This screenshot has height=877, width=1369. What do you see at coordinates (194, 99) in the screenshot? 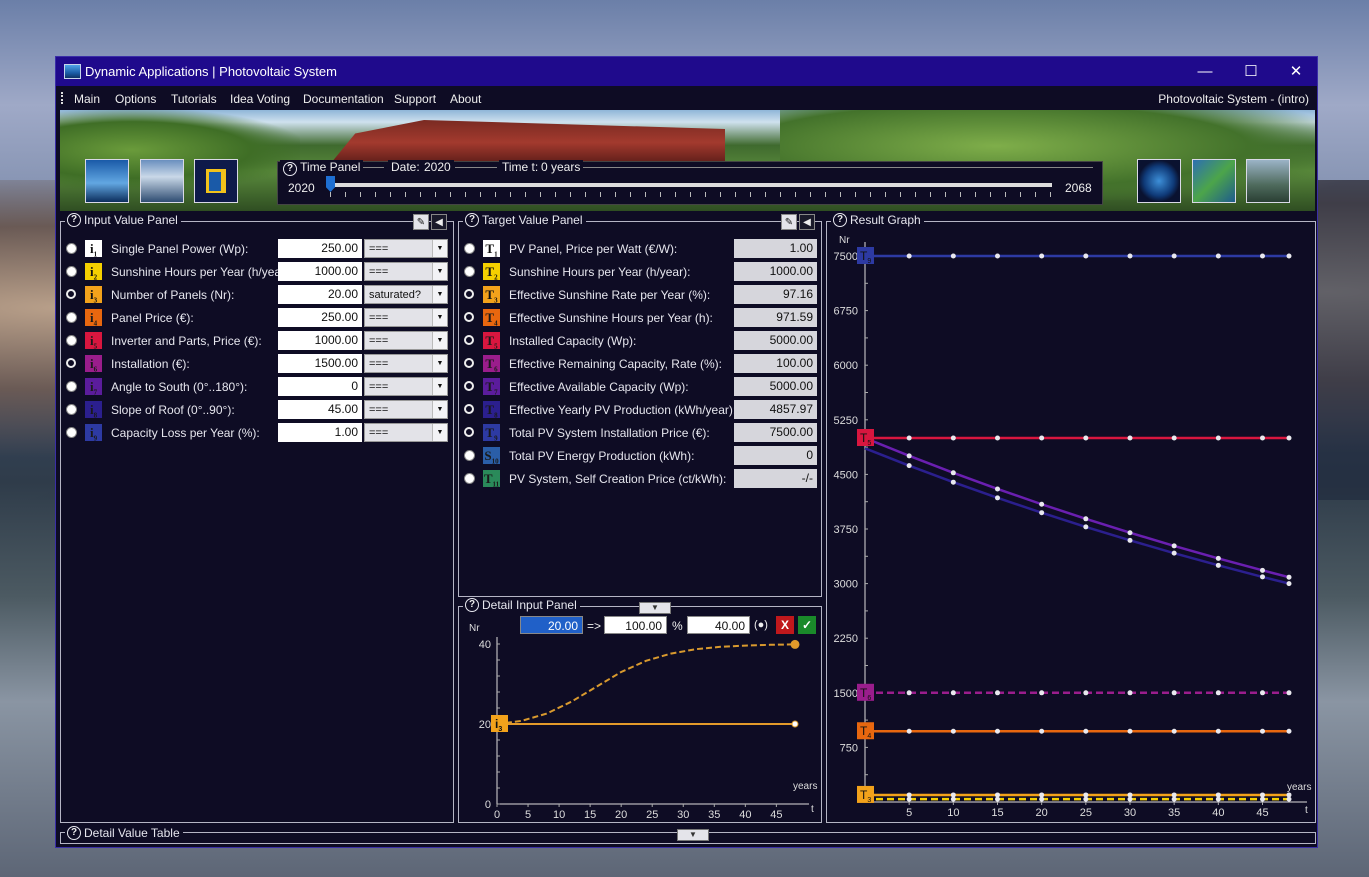
I see `menu-tutorials: Tutorials` at bounding box center [194, 99].